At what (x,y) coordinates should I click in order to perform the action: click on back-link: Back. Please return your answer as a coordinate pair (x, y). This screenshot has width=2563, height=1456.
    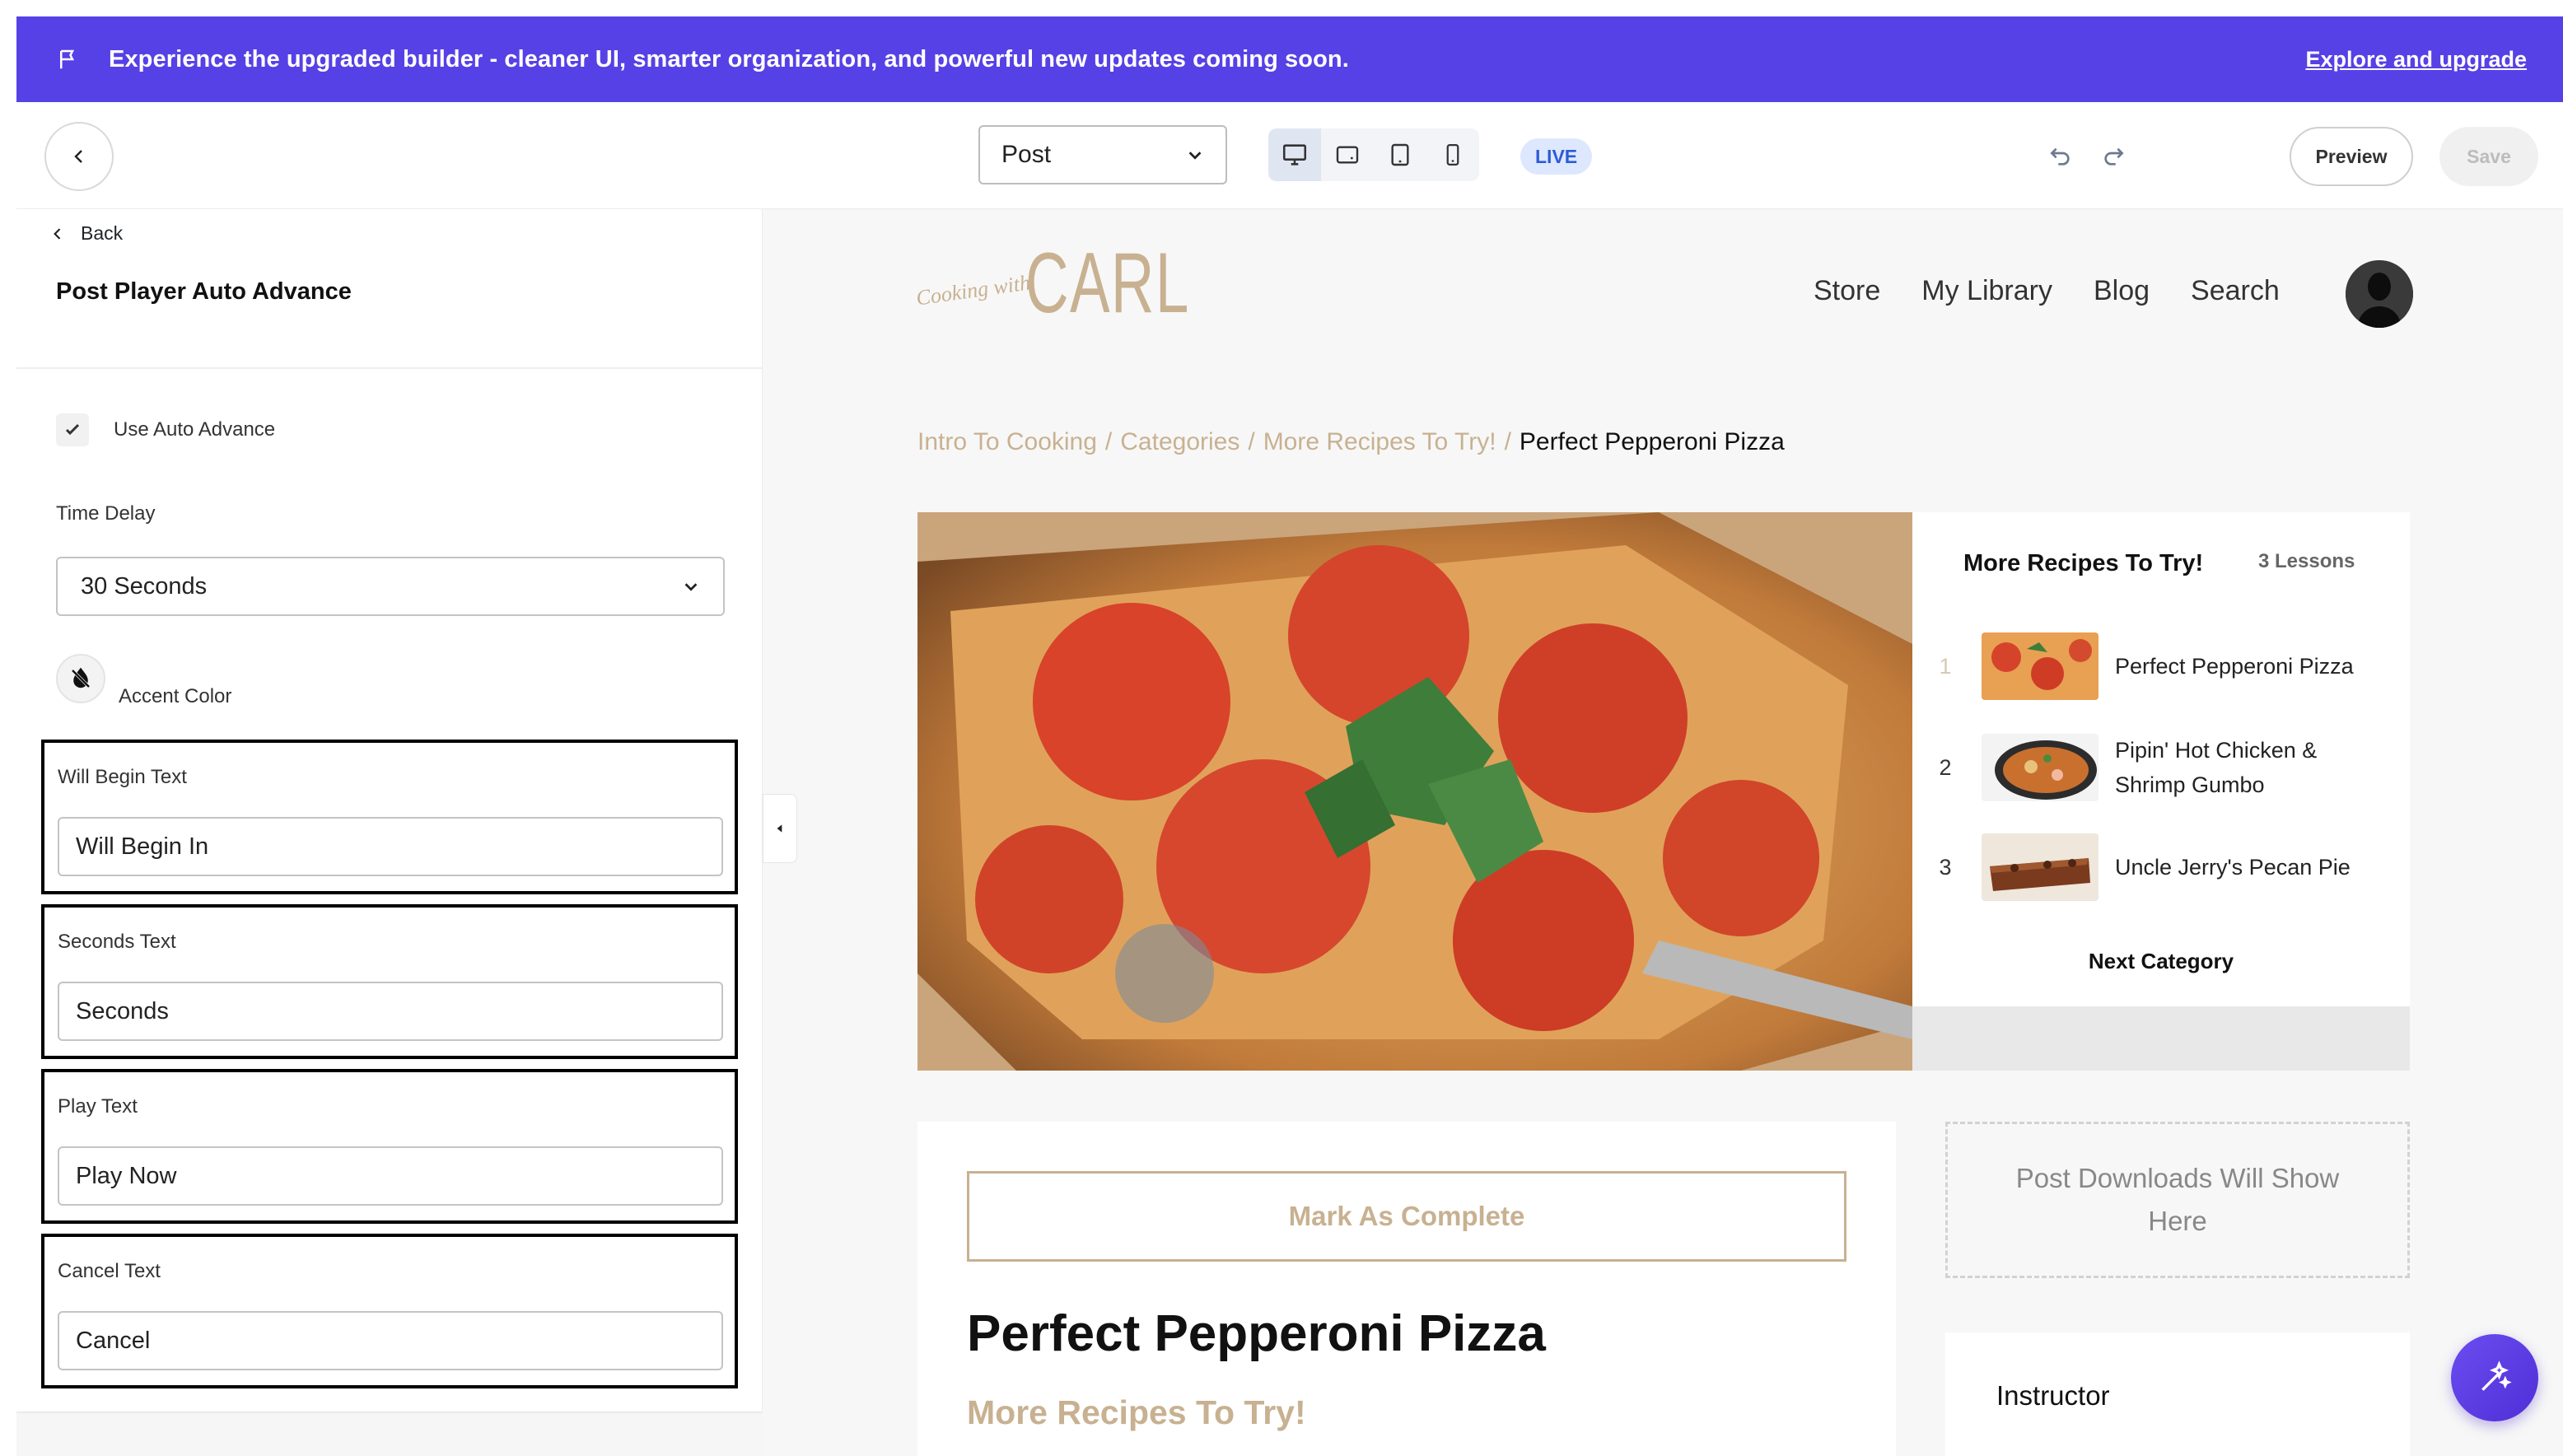
    Looking at the image, I should click on (86, 233).